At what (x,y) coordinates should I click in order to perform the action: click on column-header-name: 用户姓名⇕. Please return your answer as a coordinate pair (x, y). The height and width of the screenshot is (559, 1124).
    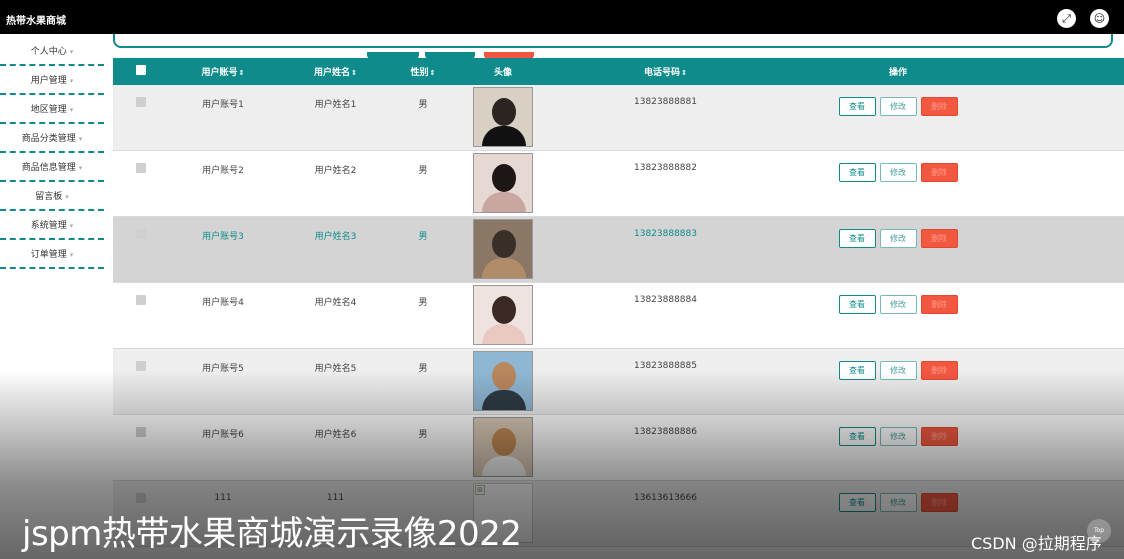
    Looking at the image, I should click on (335, 71).